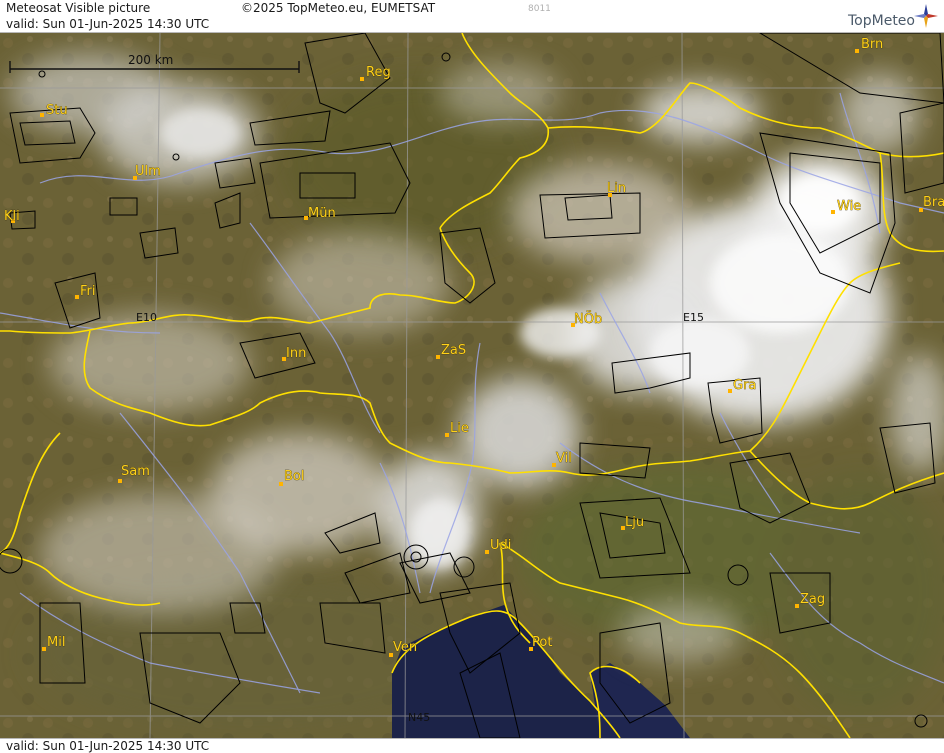  I want to click on city-label-lju: Lju, so click(634, 522).